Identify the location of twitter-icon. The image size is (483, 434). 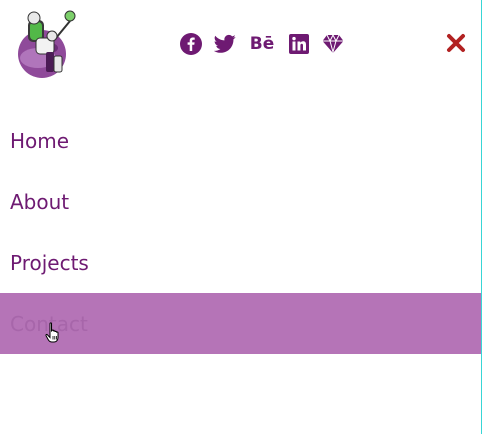
(225, 44).